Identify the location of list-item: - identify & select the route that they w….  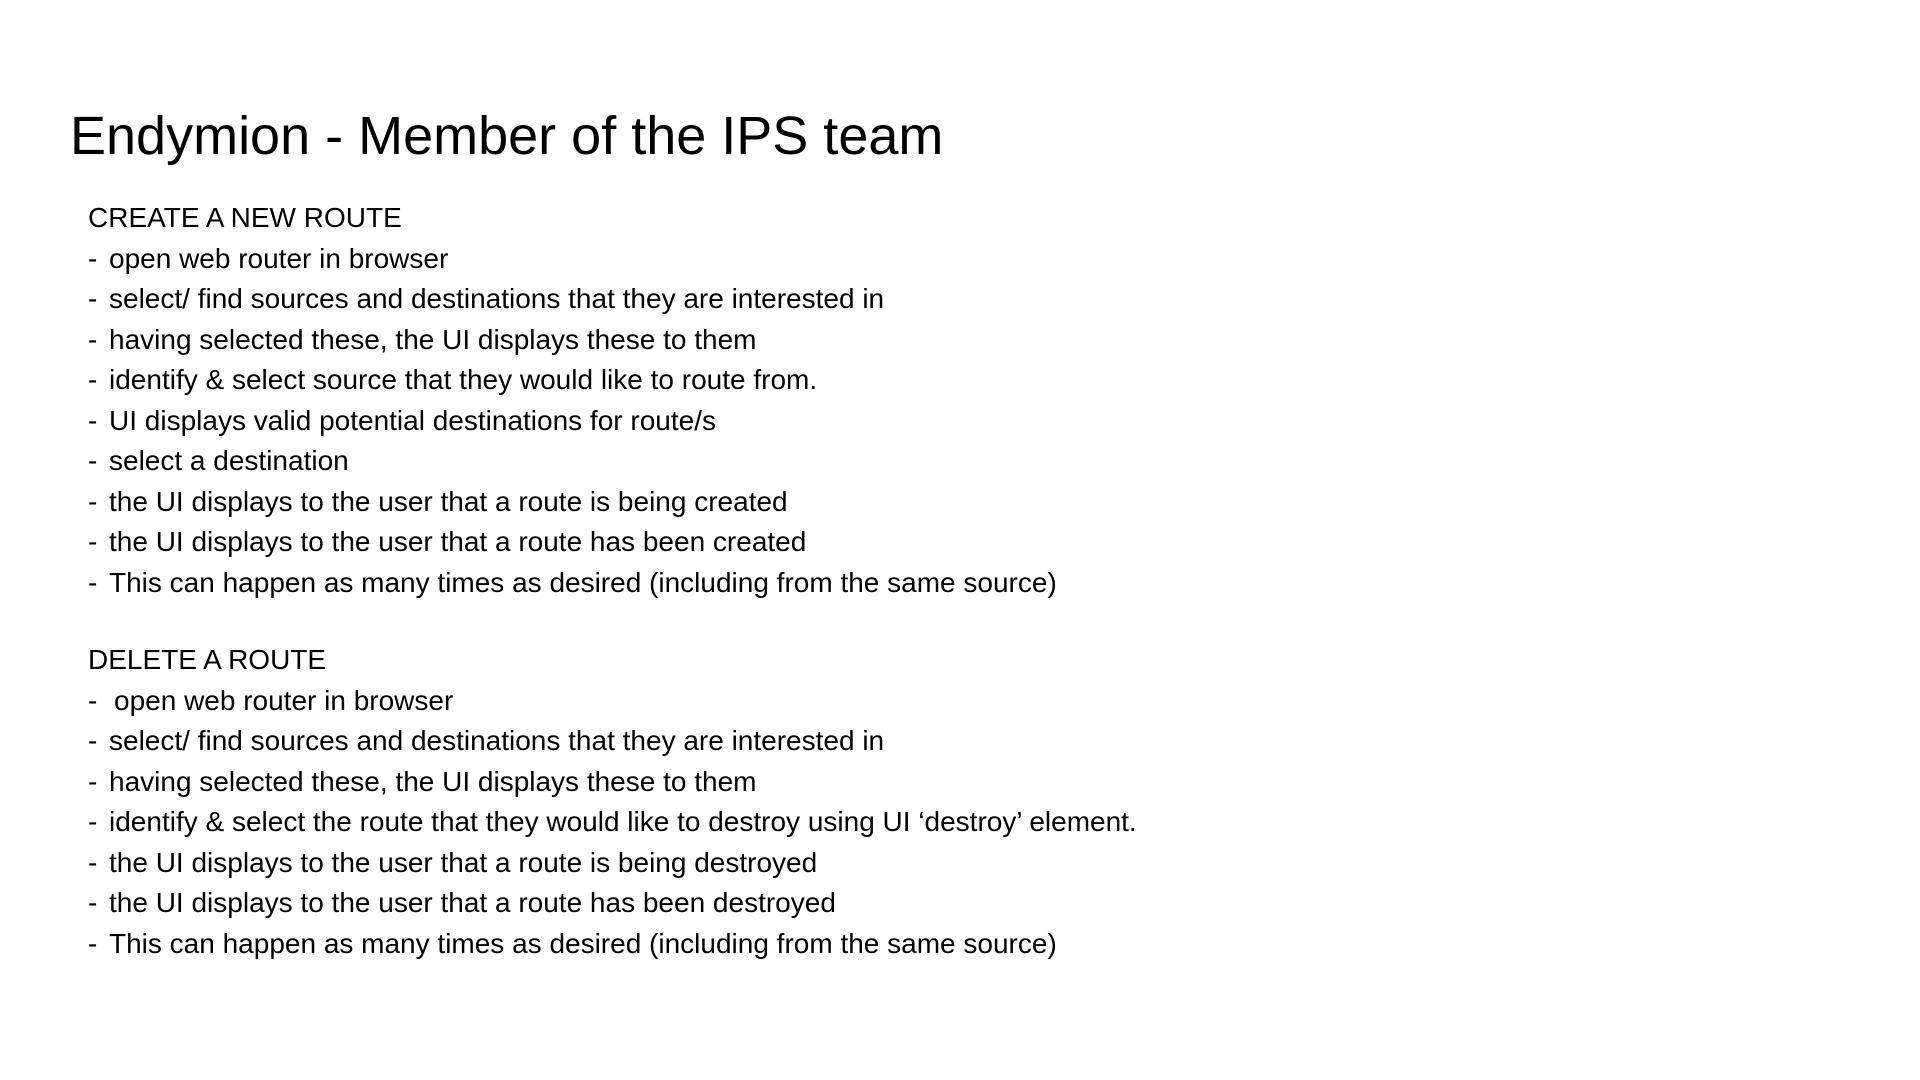
(838, 822).